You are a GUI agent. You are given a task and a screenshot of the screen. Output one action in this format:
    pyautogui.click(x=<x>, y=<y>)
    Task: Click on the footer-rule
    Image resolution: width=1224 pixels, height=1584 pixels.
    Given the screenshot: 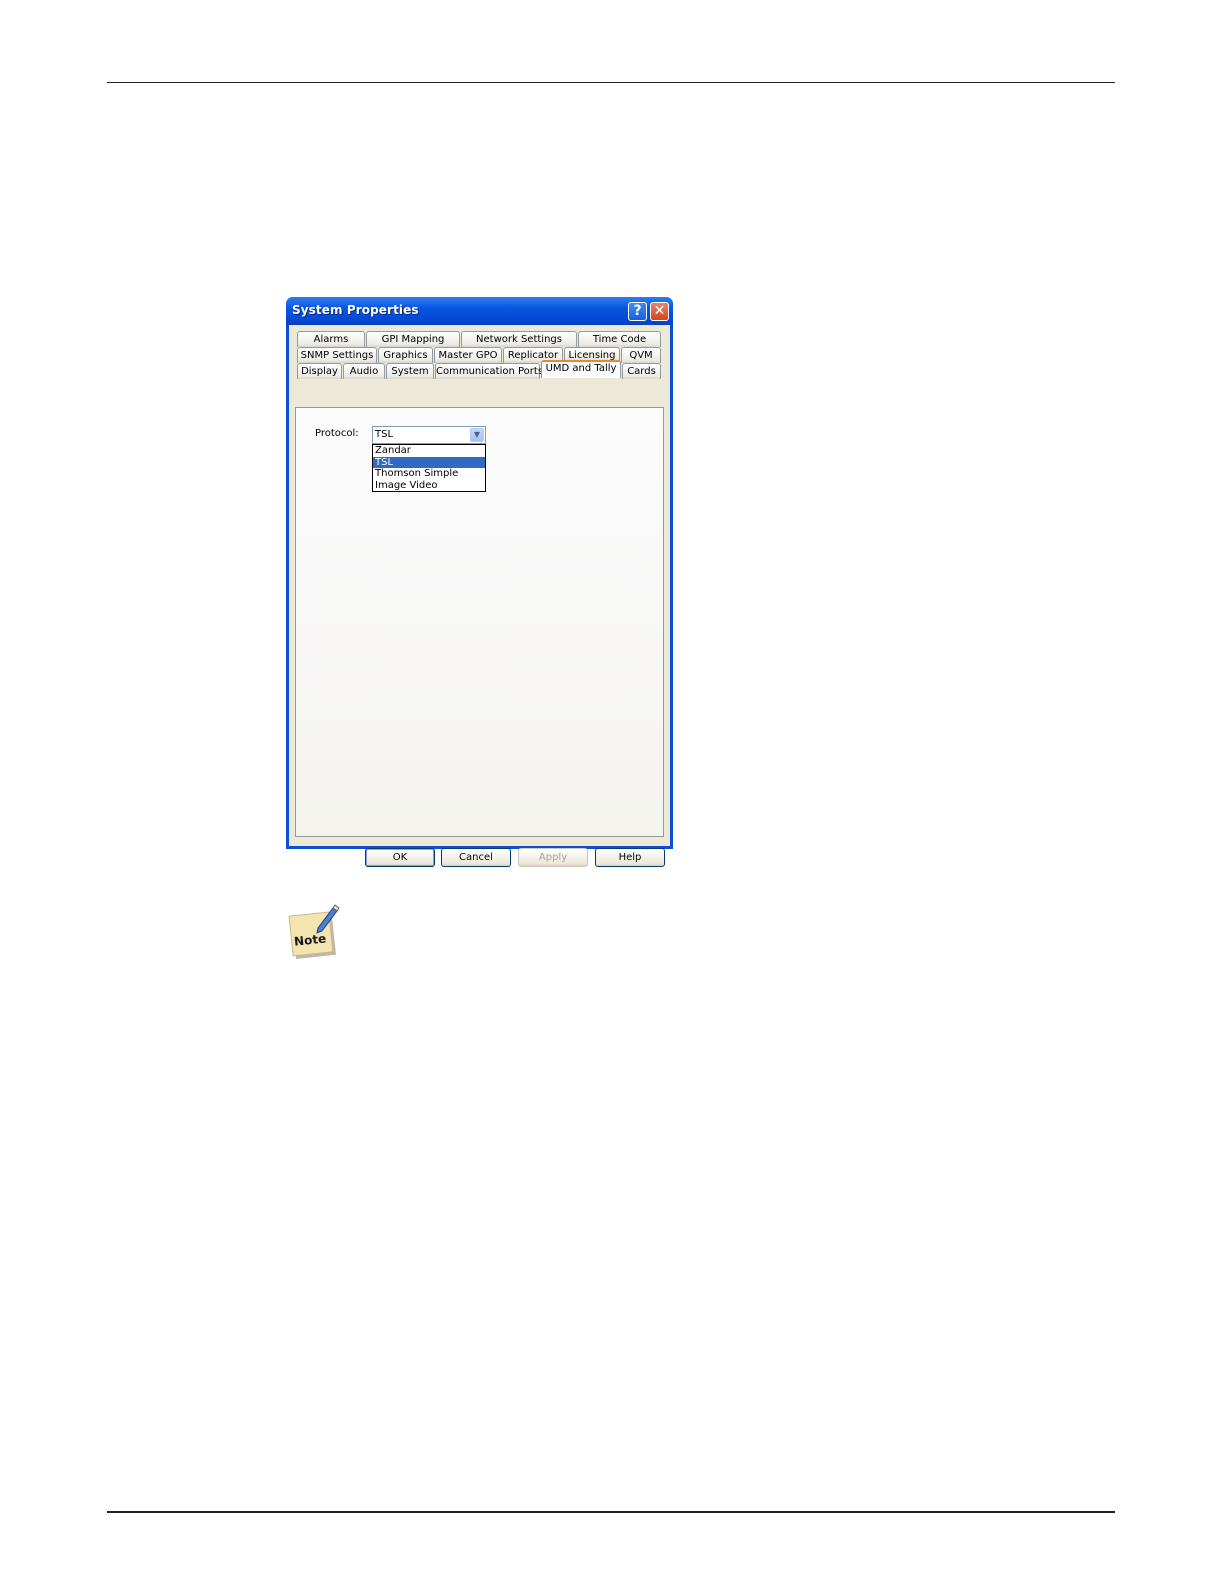 What is the action you would take?
    pyautogui.click(x=611, y=1512)
    